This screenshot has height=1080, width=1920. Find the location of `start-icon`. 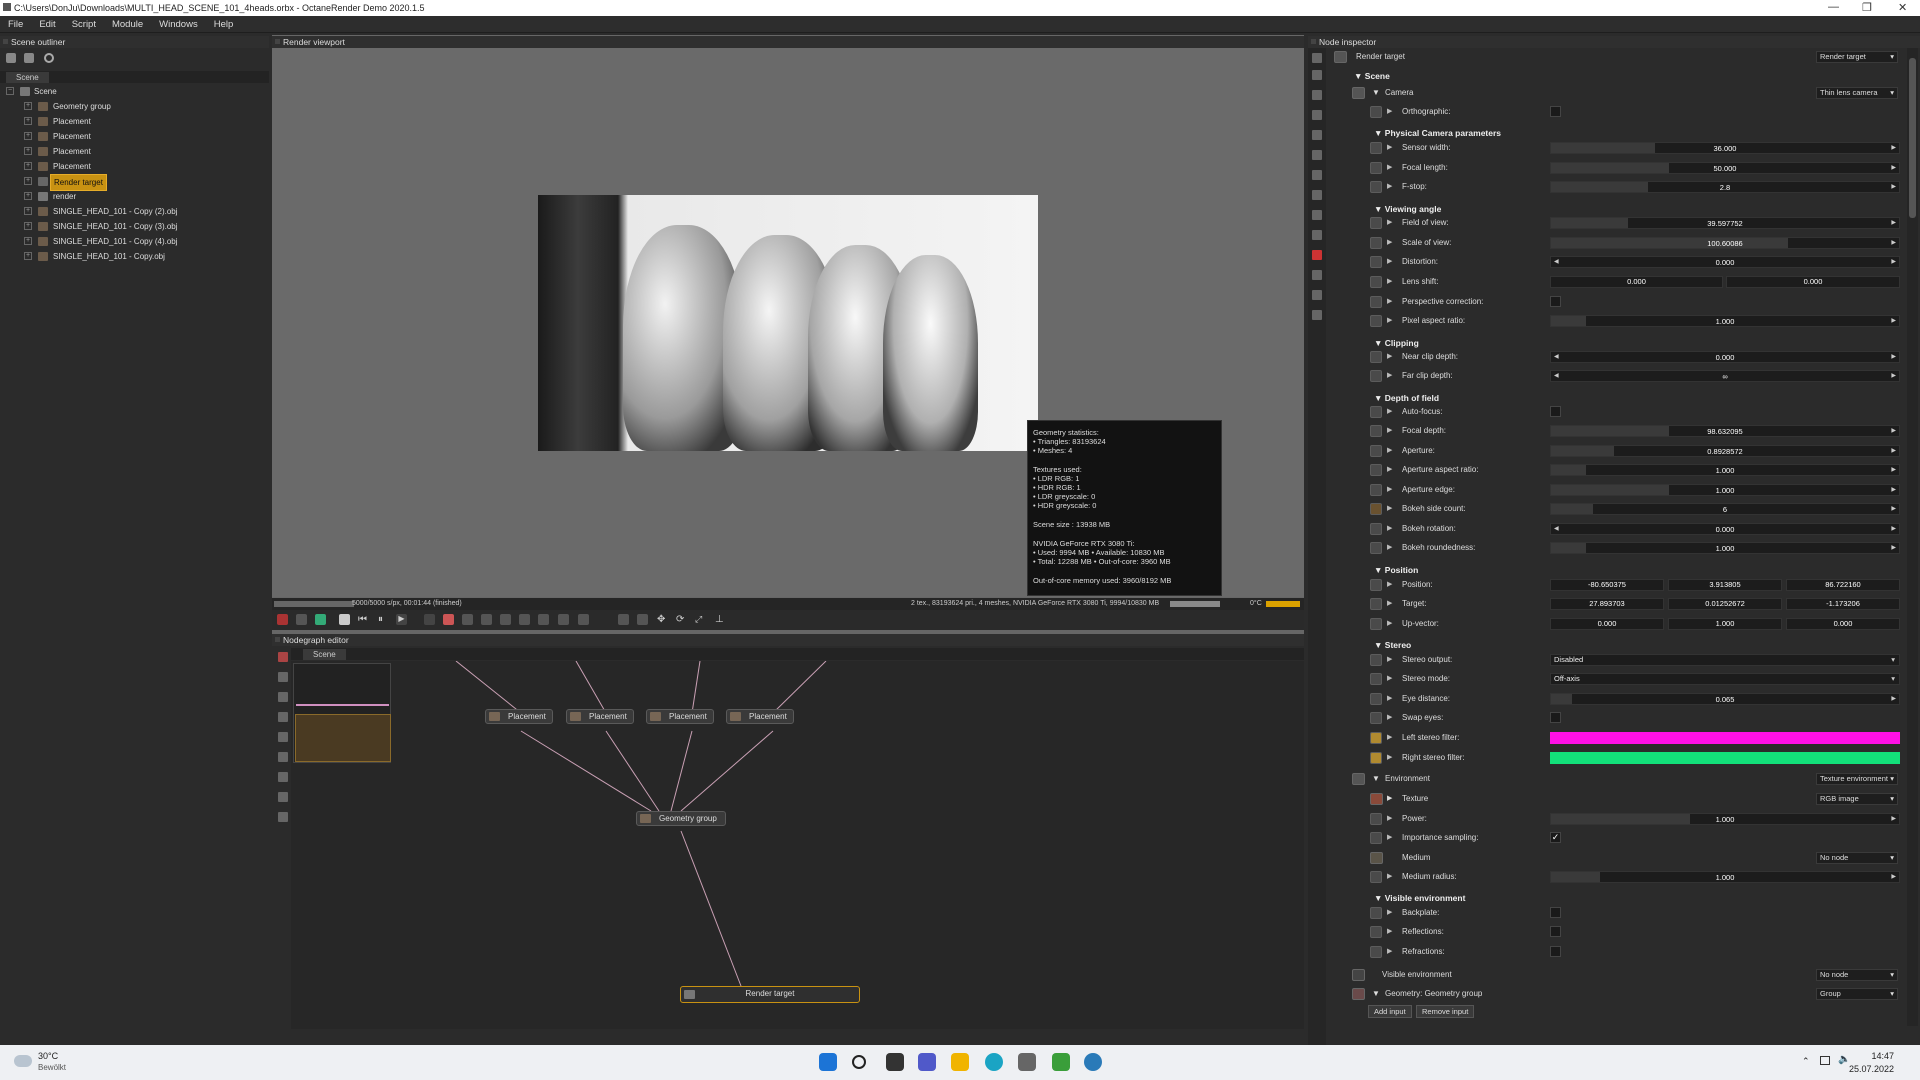

start-icon is located at coordinates (828, 1062).